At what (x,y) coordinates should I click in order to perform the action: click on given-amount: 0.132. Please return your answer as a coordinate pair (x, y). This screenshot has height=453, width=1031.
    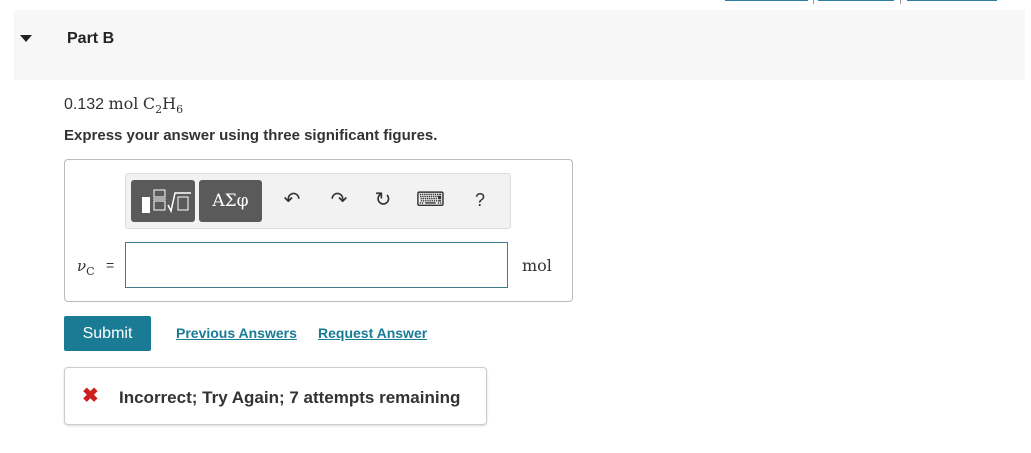
    Looking at the image, I should click on (84, 104).